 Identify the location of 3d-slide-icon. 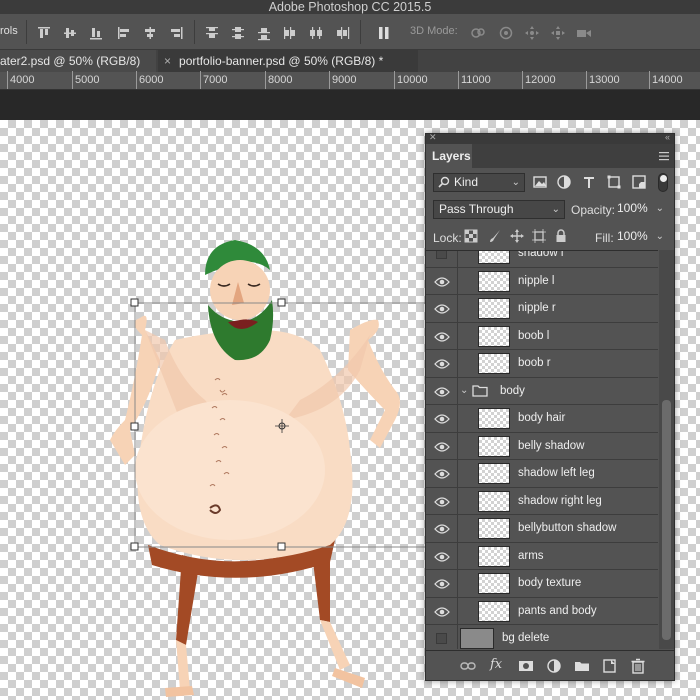
(558, 33).